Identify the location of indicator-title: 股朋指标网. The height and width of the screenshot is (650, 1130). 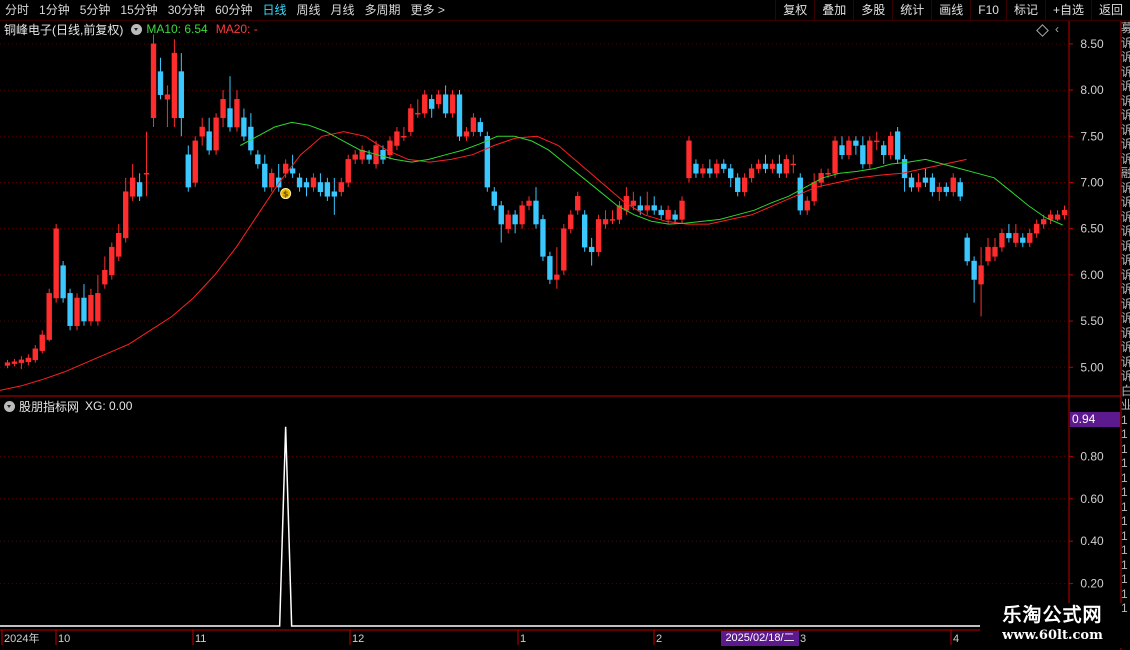
(49, 406).